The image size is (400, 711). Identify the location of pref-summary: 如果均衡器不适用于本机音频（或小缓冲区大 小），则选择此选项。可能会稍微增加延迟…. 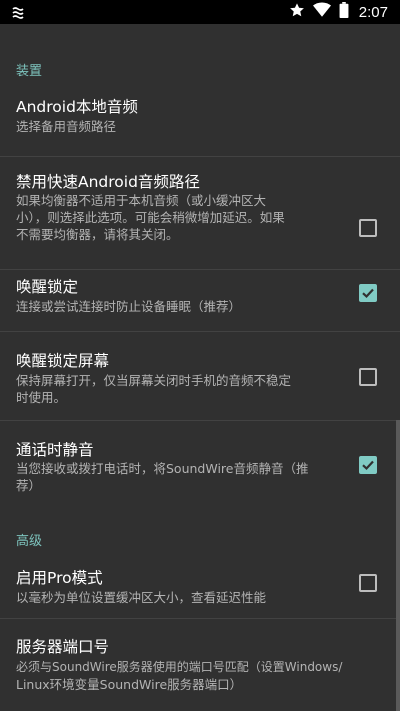
(150, 217).